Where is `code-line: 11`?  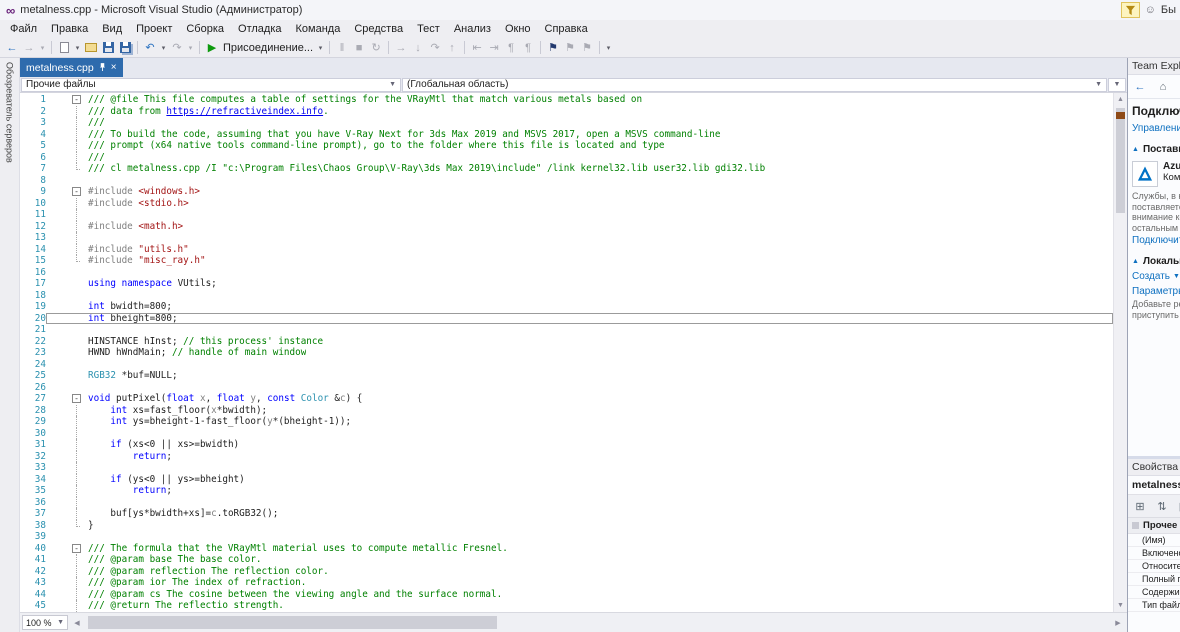
code-line: 11 is located at coordinates (566, 215).